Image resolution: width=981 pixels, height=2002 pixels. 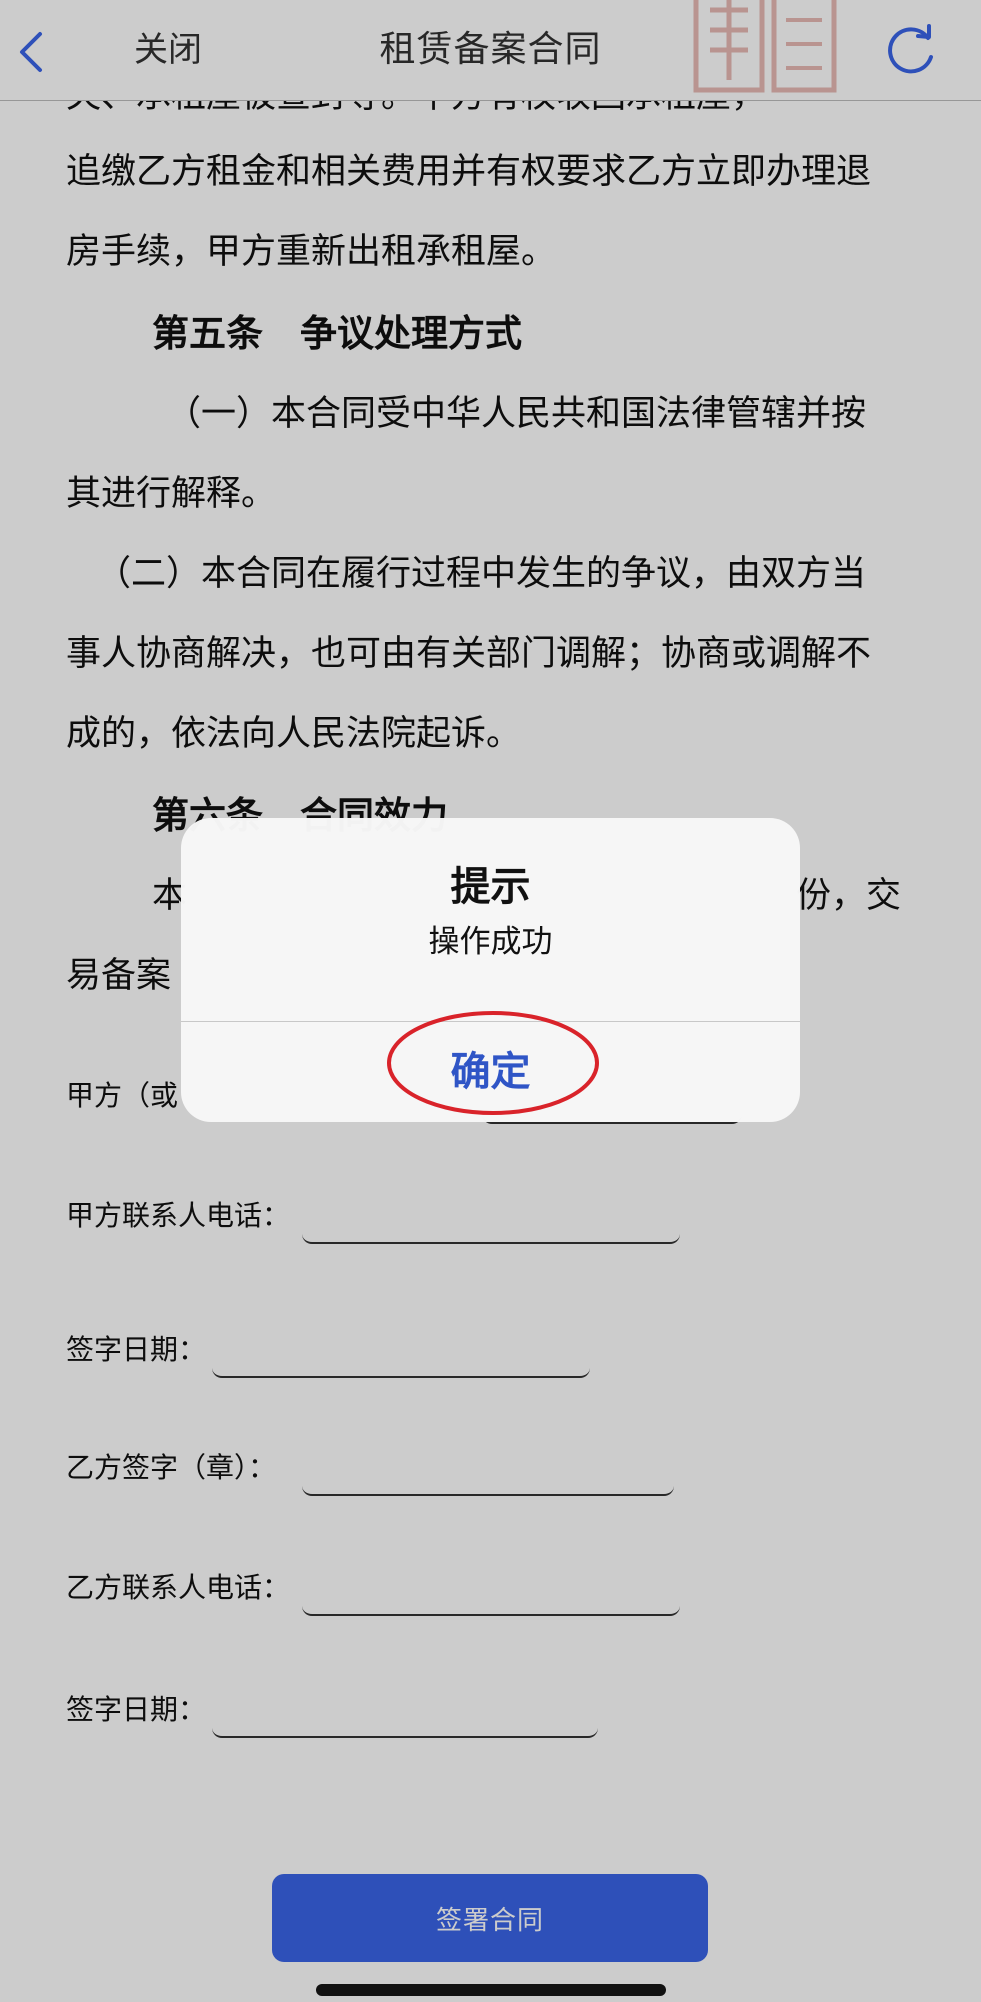 I want to click on alert-dialog: 提示 操作成功 确定, so click(x=490, y=970).